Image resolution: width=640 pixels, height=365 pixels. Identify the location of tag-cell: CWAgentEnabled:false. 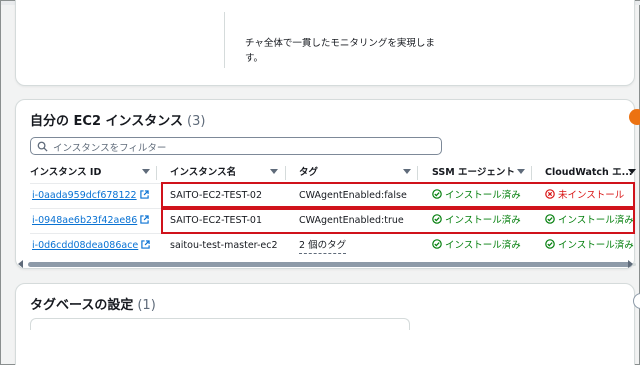
(353, 195).